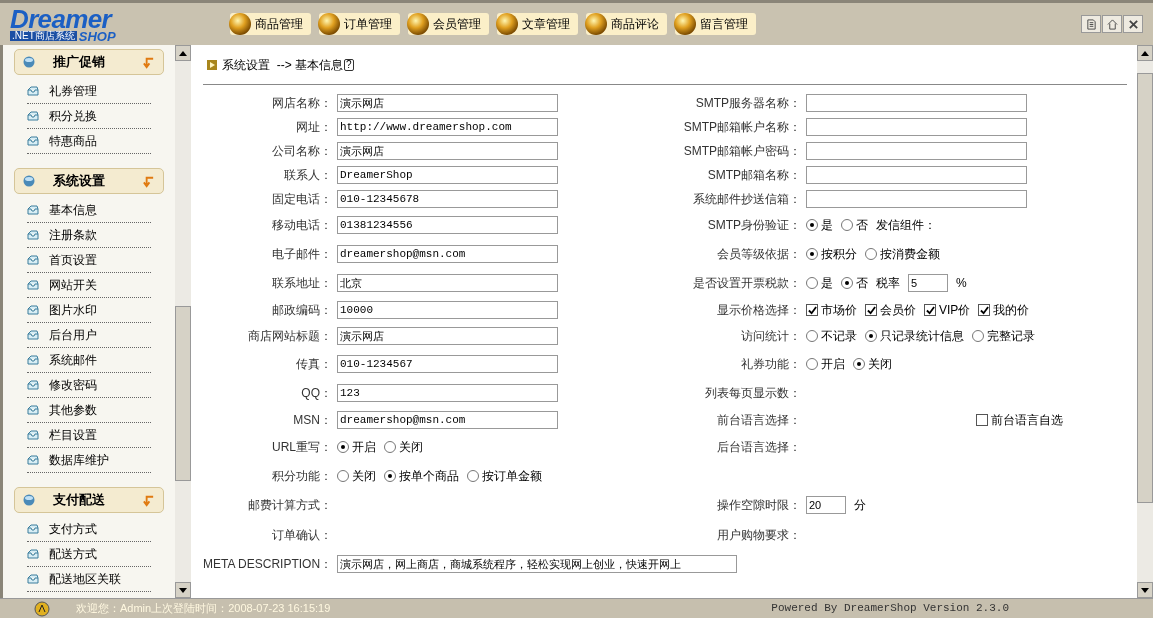 The height and width of the screenshot is (618, 1153). What do you see at coordinates (537, 24) in the screenshot?
I see `nav-tab: 文章管理` at bounding box center [537, 24].